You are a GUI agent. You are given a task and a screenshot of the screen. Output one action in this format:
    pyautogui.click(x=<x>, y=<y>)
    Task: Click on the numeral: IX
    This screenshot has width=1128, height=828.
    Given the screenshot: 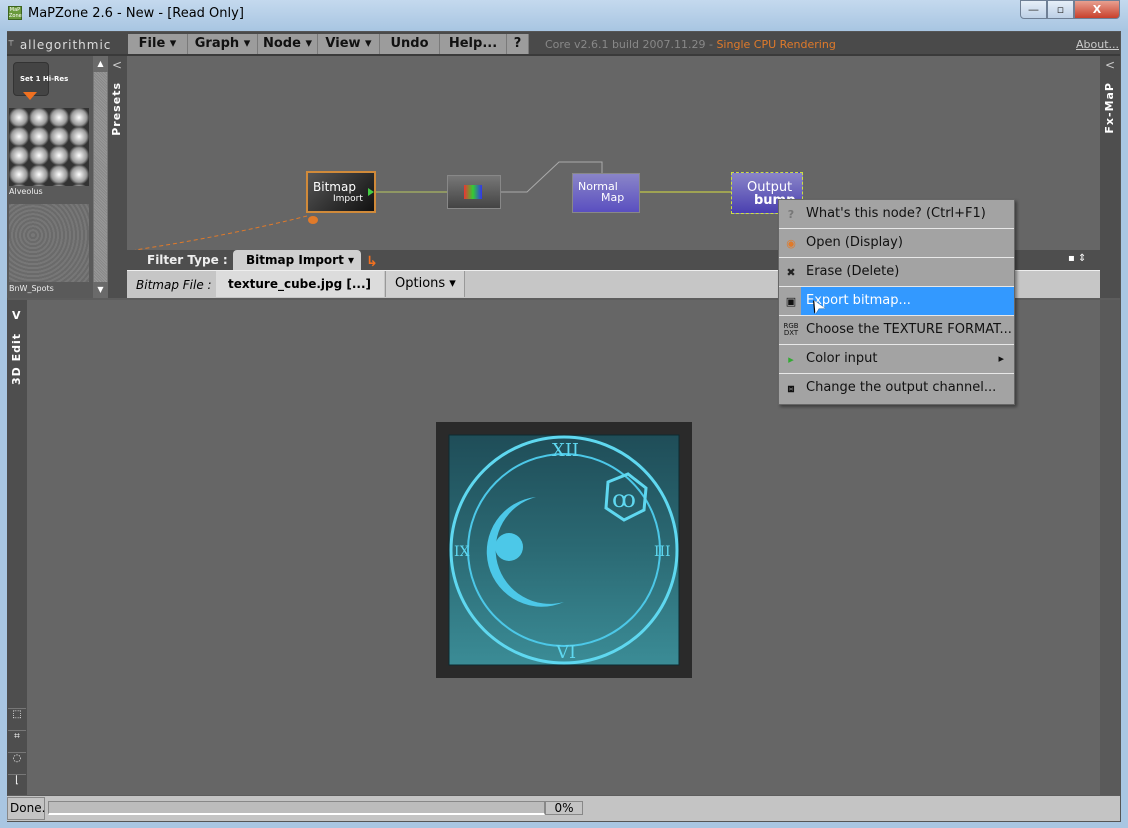 What is the action you would take?
    pyautogui.click(x=462, y=552)
    